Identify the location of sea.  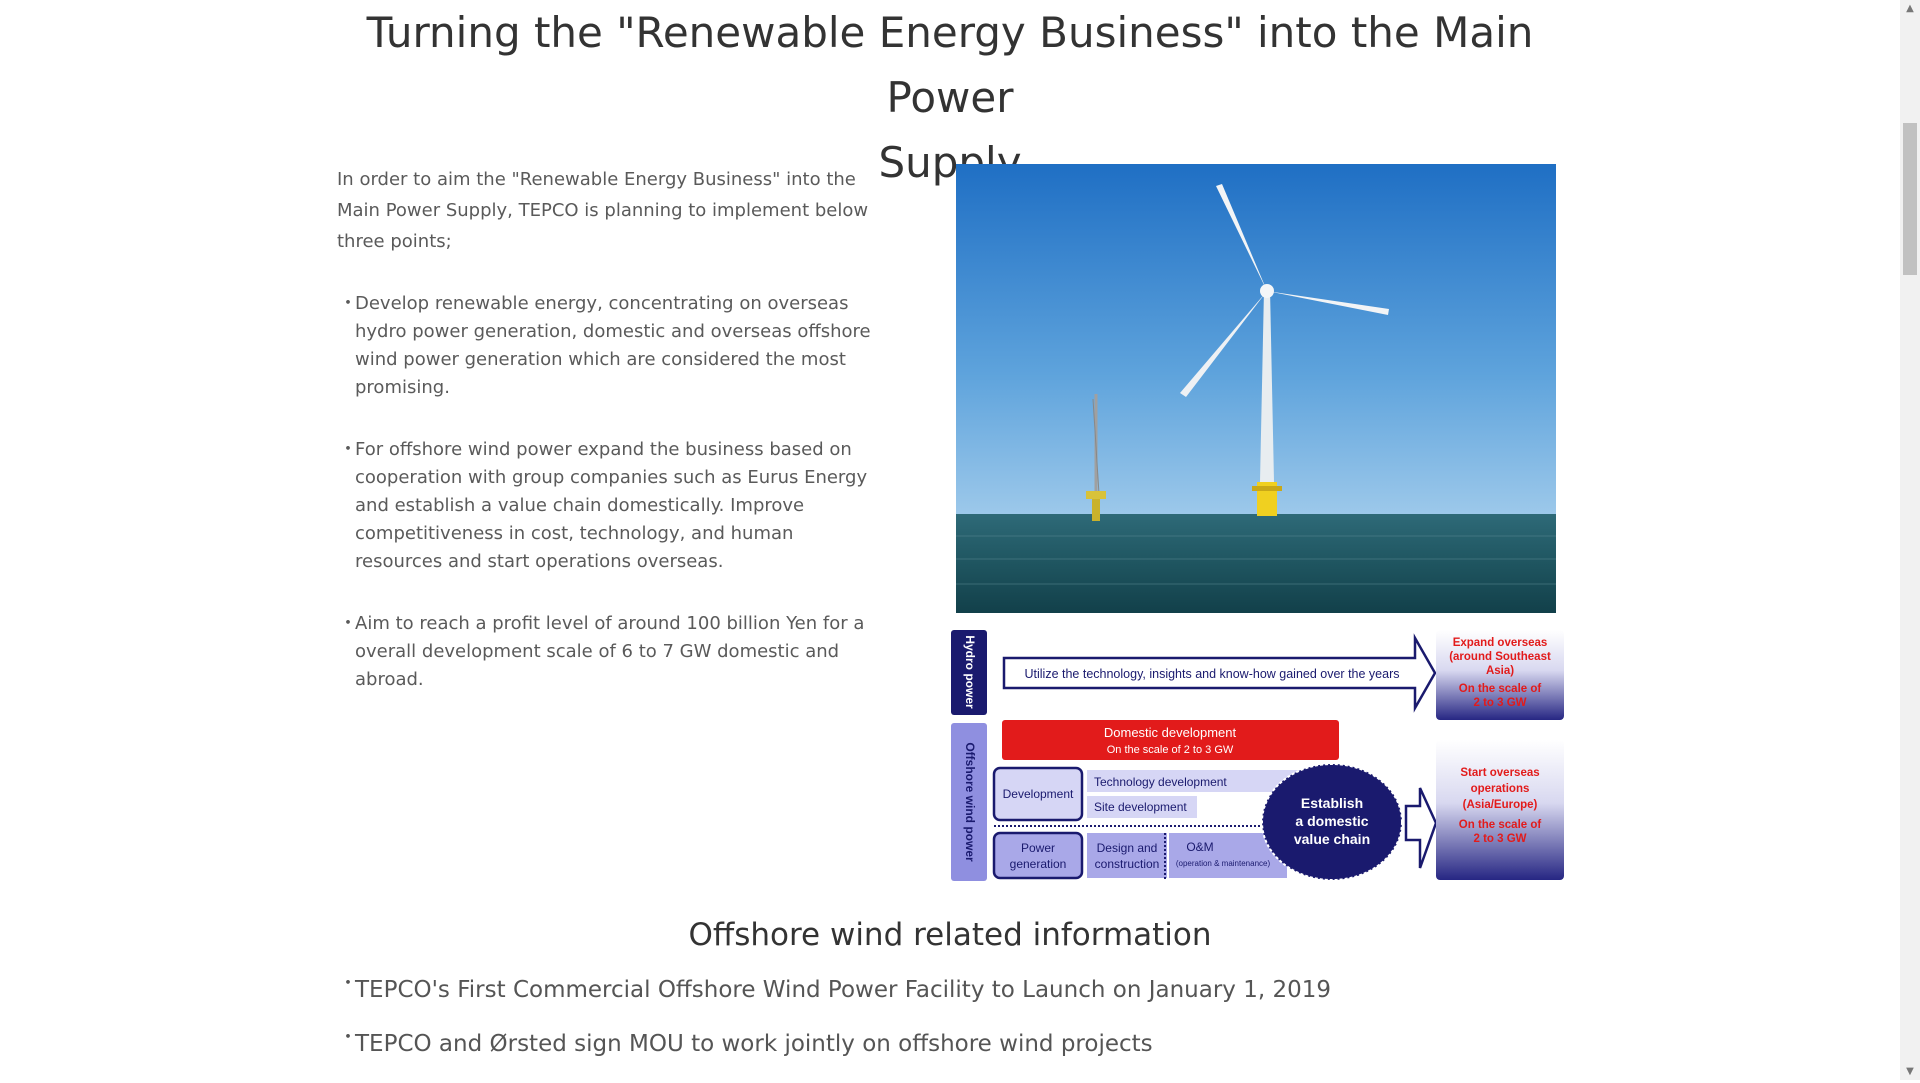
(1256, 563).